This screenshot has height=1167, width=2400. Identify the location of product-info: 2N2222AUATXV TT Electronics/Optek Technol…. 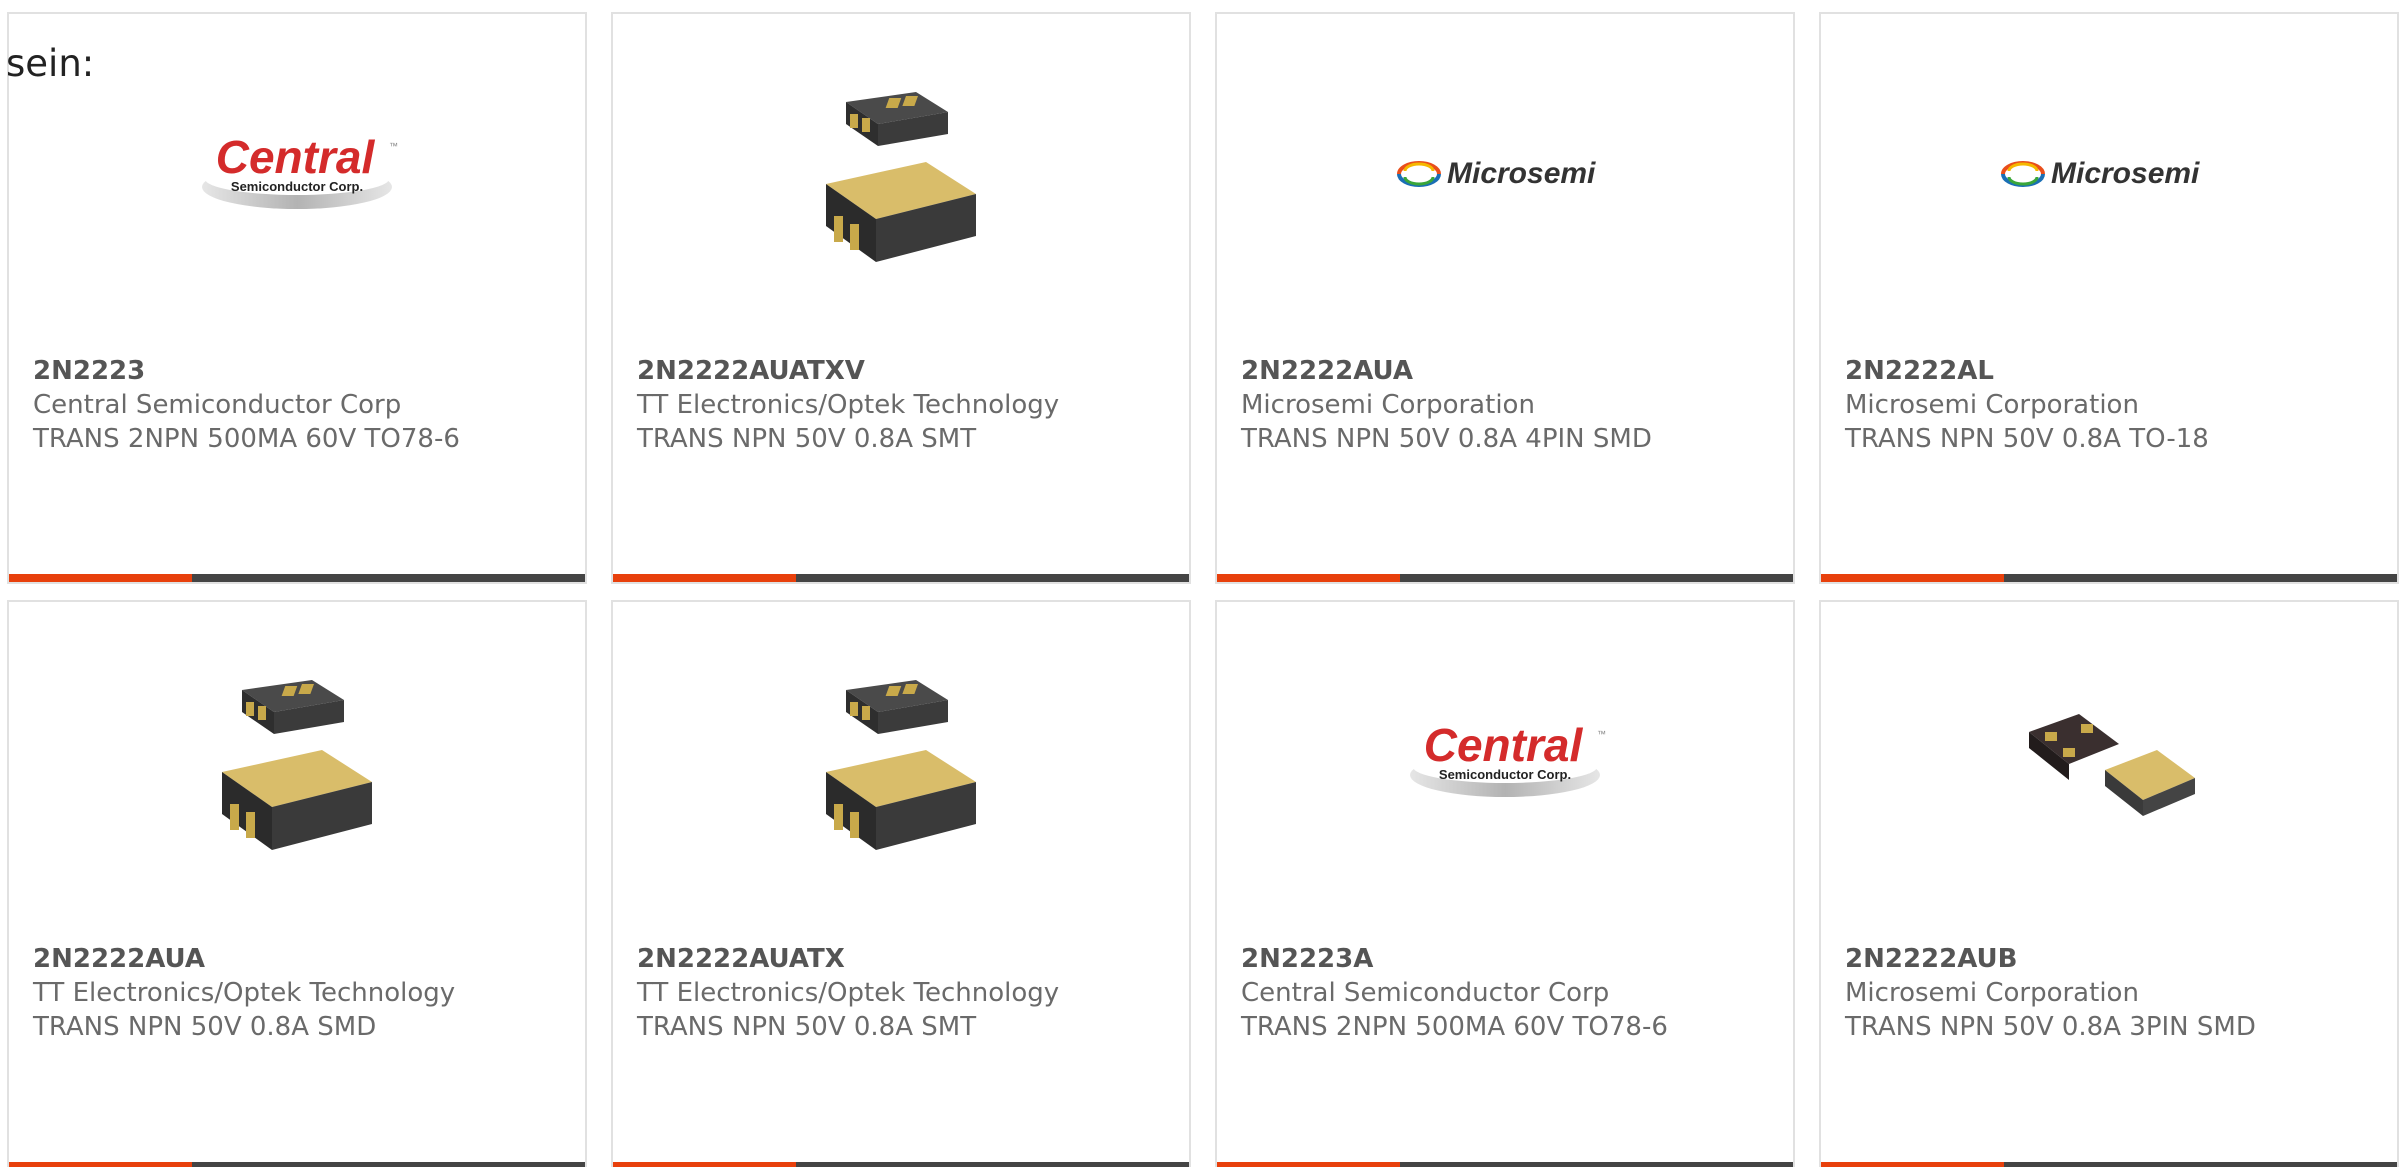
(908, 405).